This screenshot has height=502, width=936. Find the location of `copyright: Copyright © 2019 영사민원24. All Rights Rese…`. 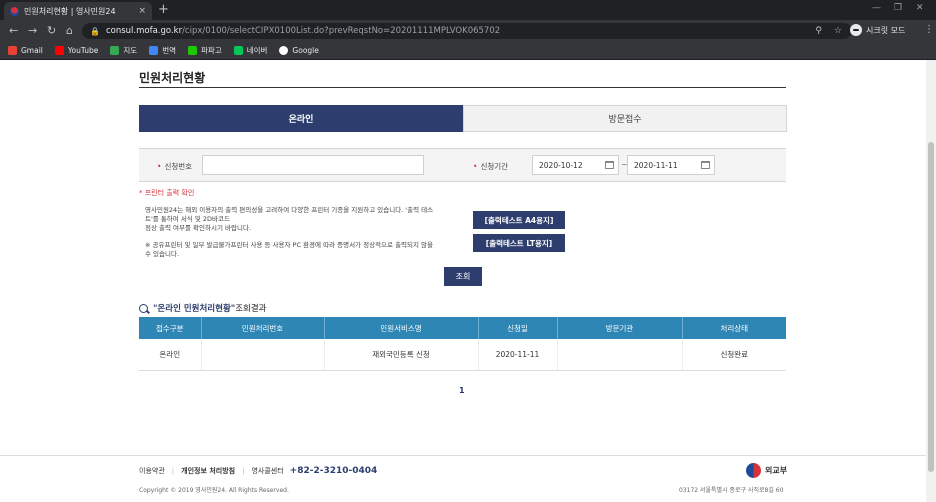

copyright: Copyright © 2019 영사민원24. All Rights Rese… is located at coordinates (214, 490).